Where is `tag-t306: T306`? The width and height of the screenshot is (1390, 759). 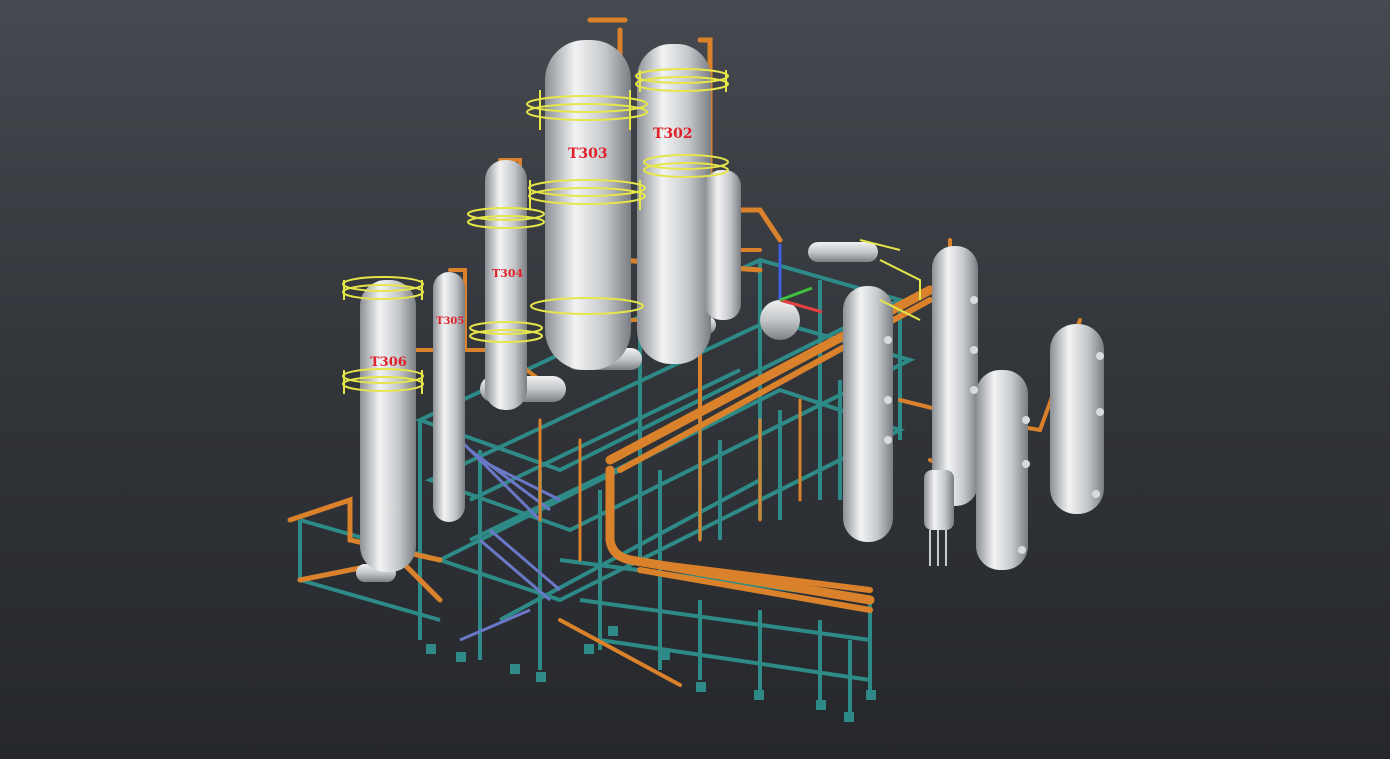
tag-t306: T306 is located at coordinates (388, 362).